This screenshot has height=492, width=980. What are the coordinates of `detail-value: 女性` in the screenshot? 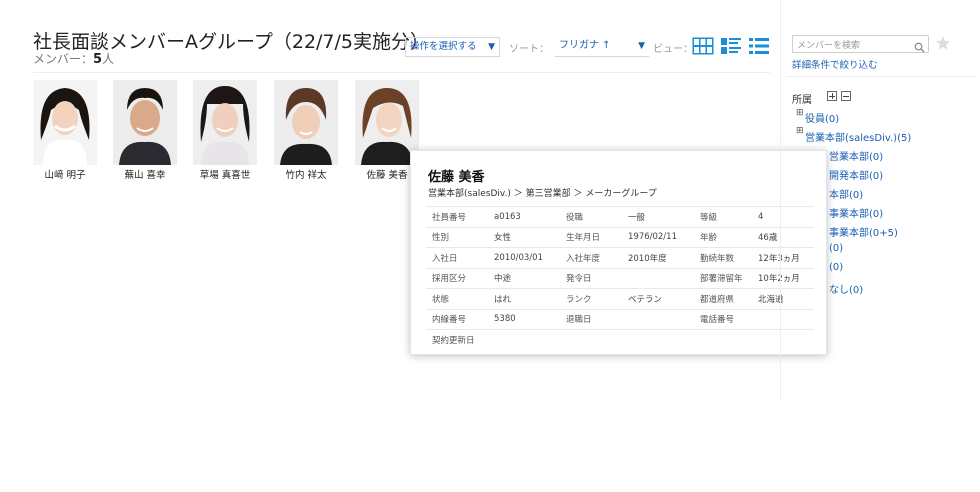 It's located at (524, 237).